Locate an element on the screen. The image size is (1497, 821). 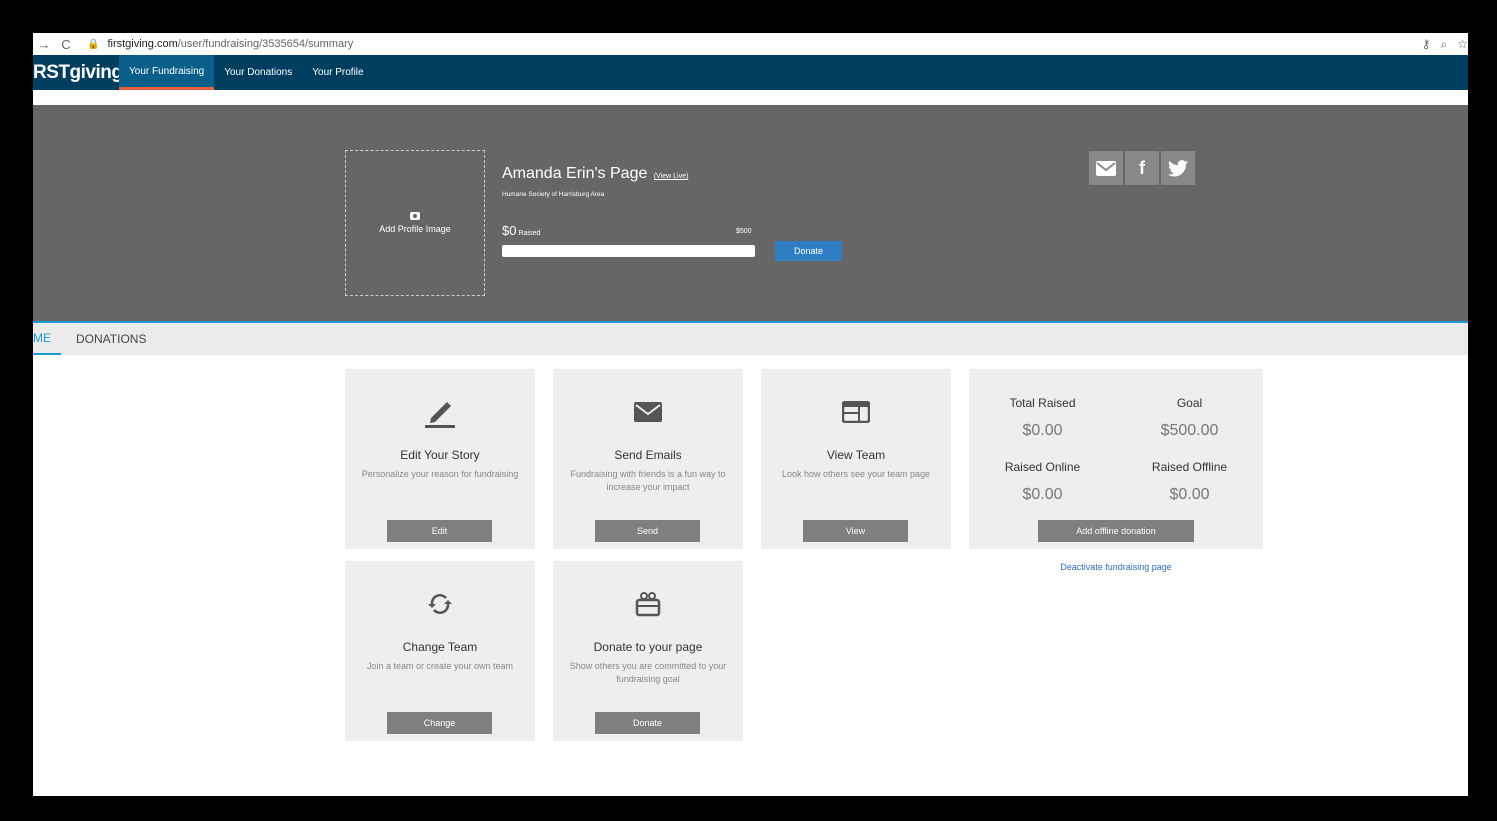
goal-amount: $500 is located at coordinates (744, 231).